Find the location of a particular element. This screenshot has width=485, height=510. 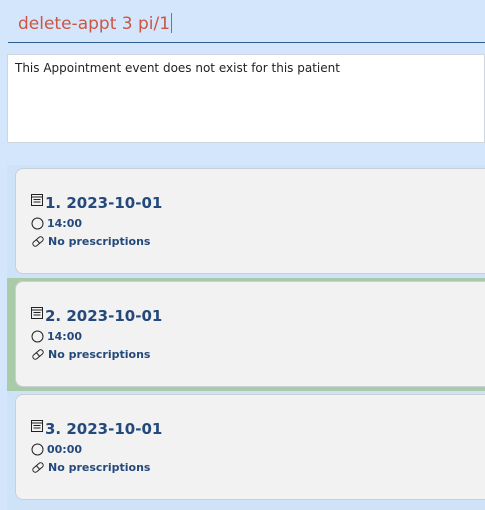

command-bar: delete-appt 3 pi/1 is located at coordinates (246, 24).